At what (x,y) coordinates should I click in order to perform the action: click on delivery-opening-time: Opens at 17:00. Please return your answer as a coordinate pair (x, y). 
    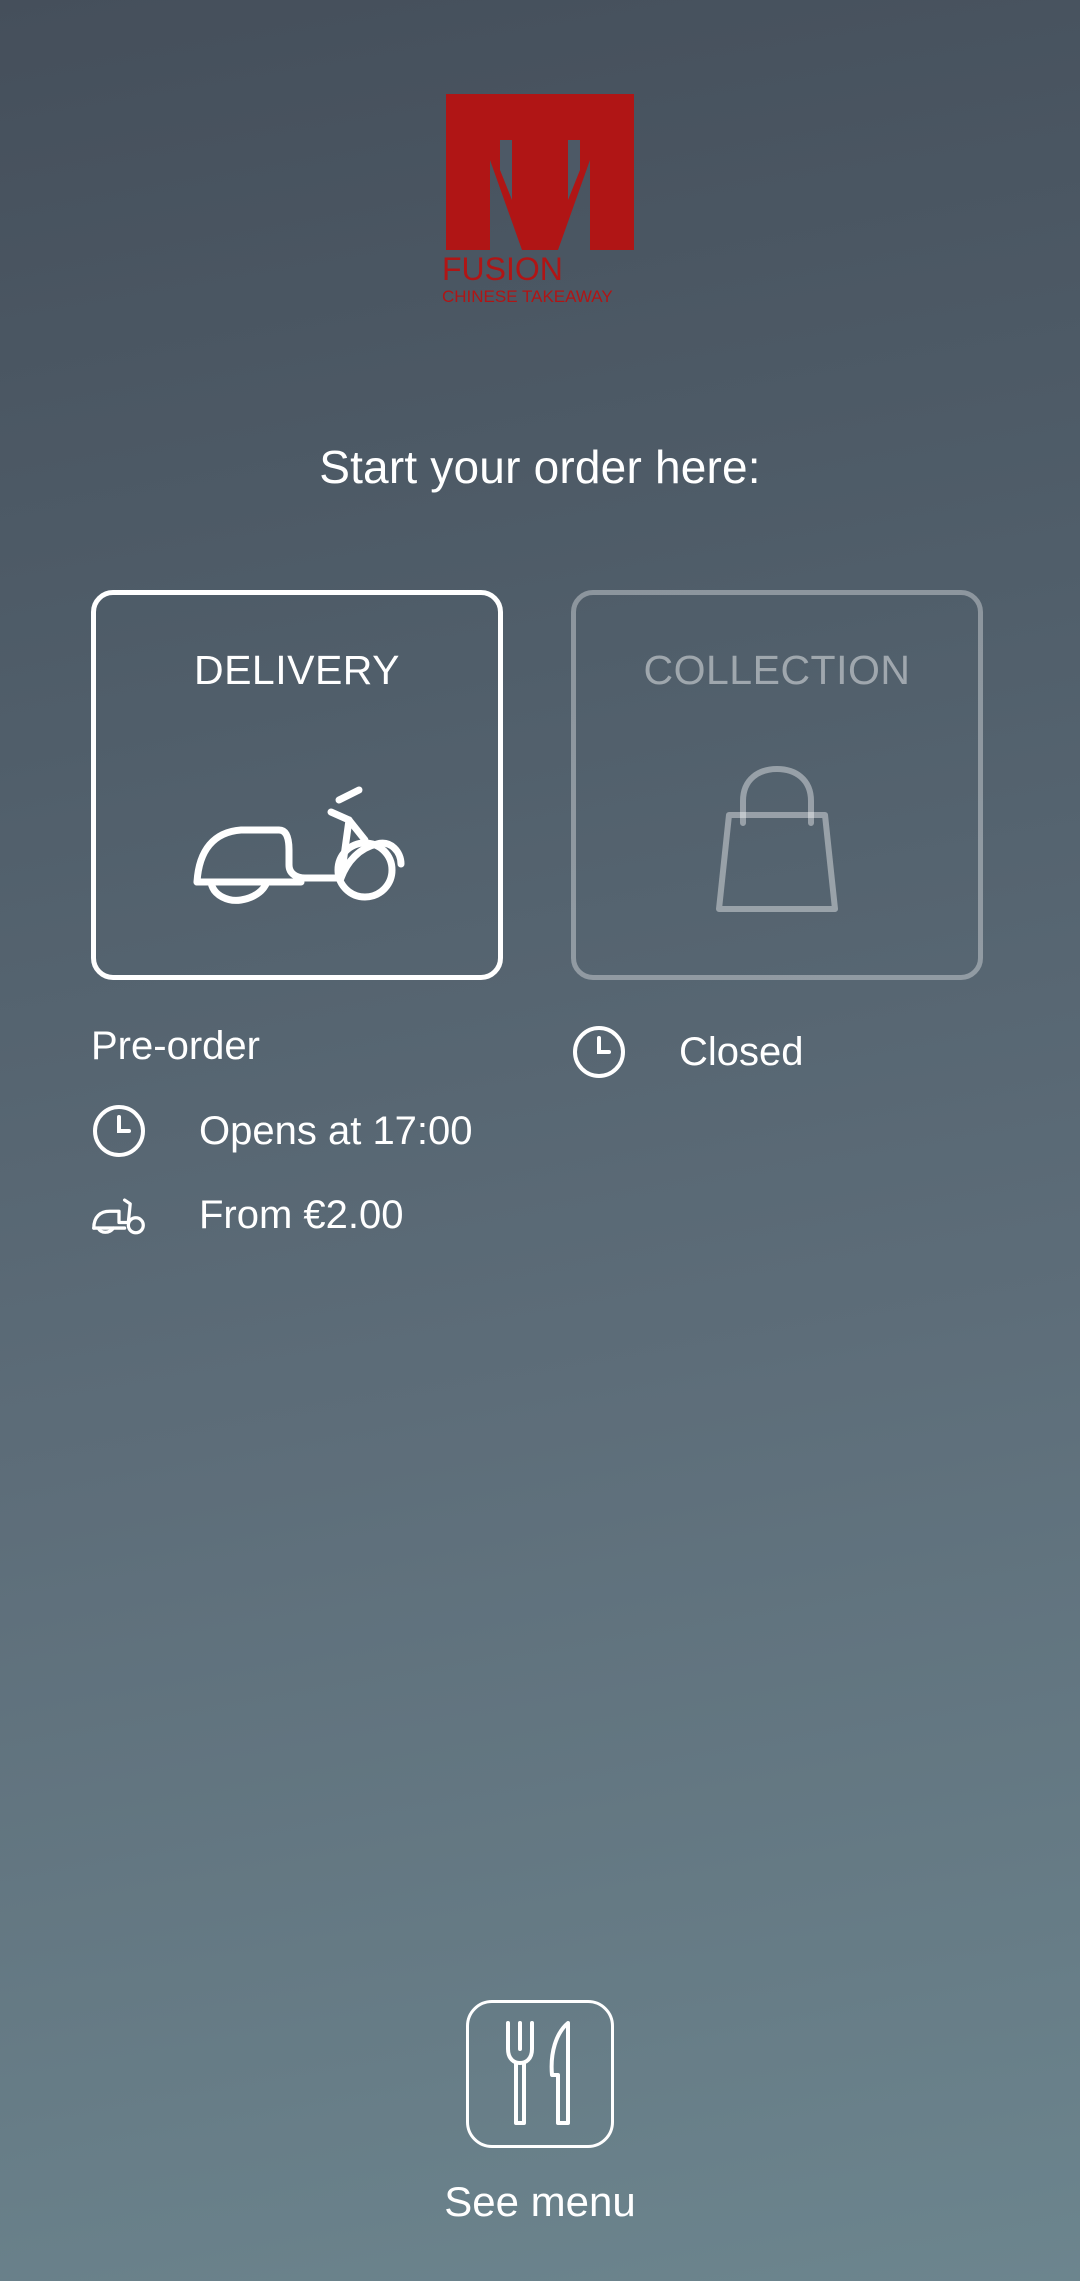
    Looking at the image, I should click on (282, 1131).